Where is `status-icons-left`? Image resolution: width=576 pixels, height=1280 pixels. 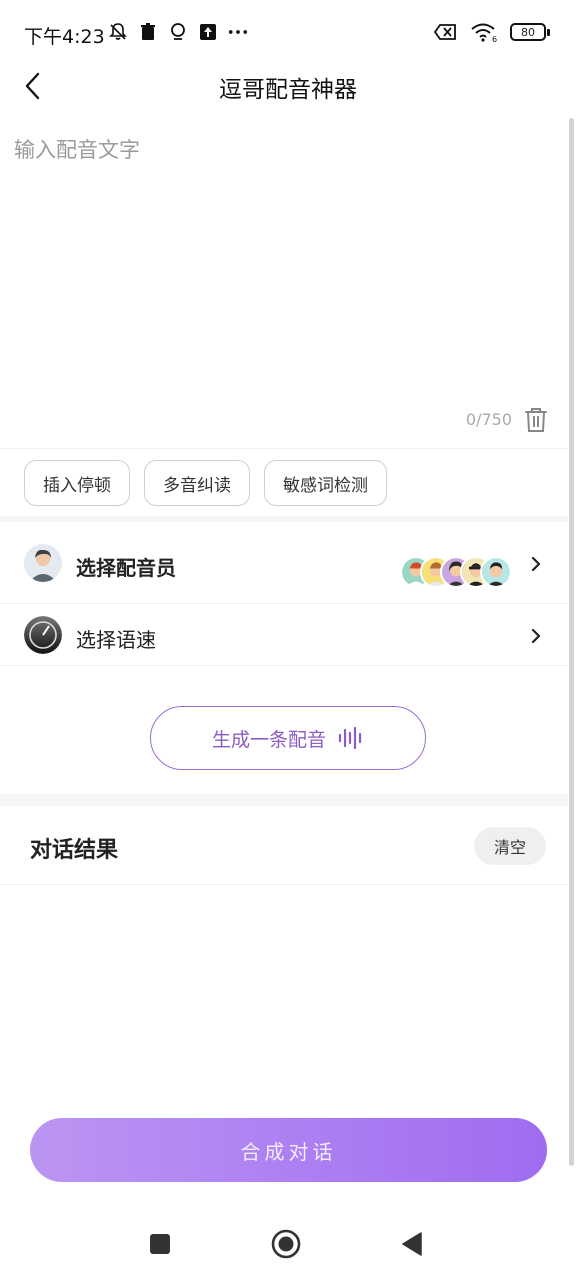 status-icons-left is located at coordinates (178, 32).